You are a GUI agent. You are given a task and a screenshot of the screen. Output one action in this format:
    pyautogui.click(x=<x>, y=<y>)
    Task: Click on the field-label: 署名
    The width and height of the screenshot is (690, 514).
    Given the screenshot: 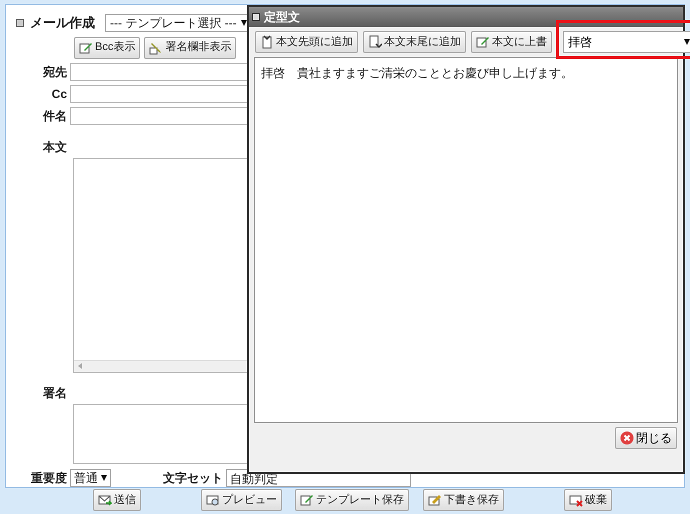 What is the action you would take?
    pyautogui.click(x=55, y=393)
    